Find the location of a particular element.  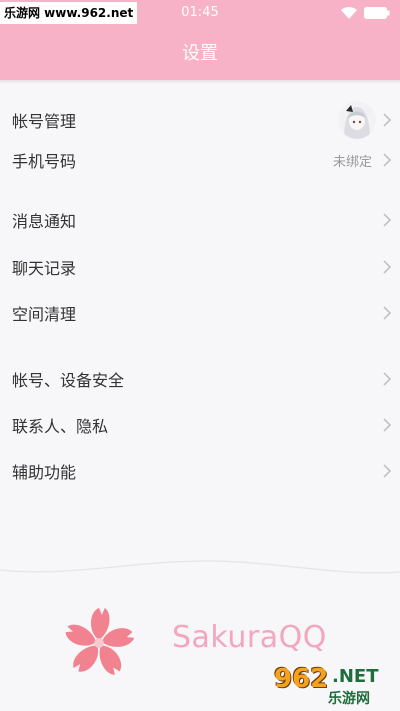

watermark-suffix: .NET is located at coordinates (355, 676).